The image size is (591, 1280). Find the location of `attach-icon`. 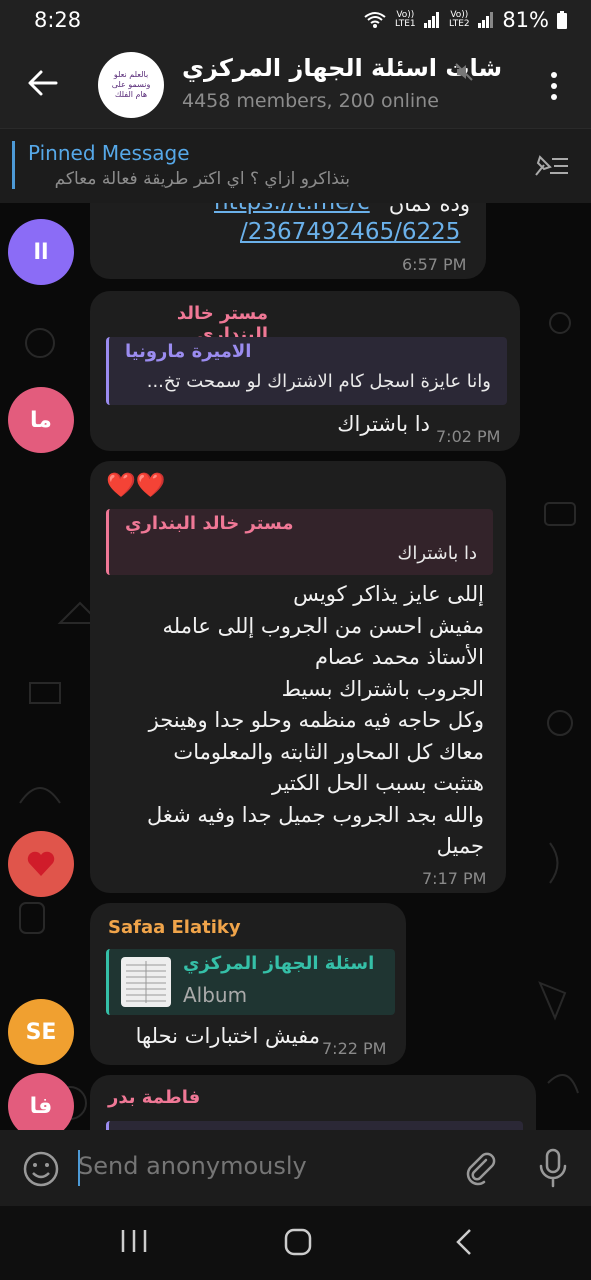

attach-icon is located at coordinates (480, 1168).